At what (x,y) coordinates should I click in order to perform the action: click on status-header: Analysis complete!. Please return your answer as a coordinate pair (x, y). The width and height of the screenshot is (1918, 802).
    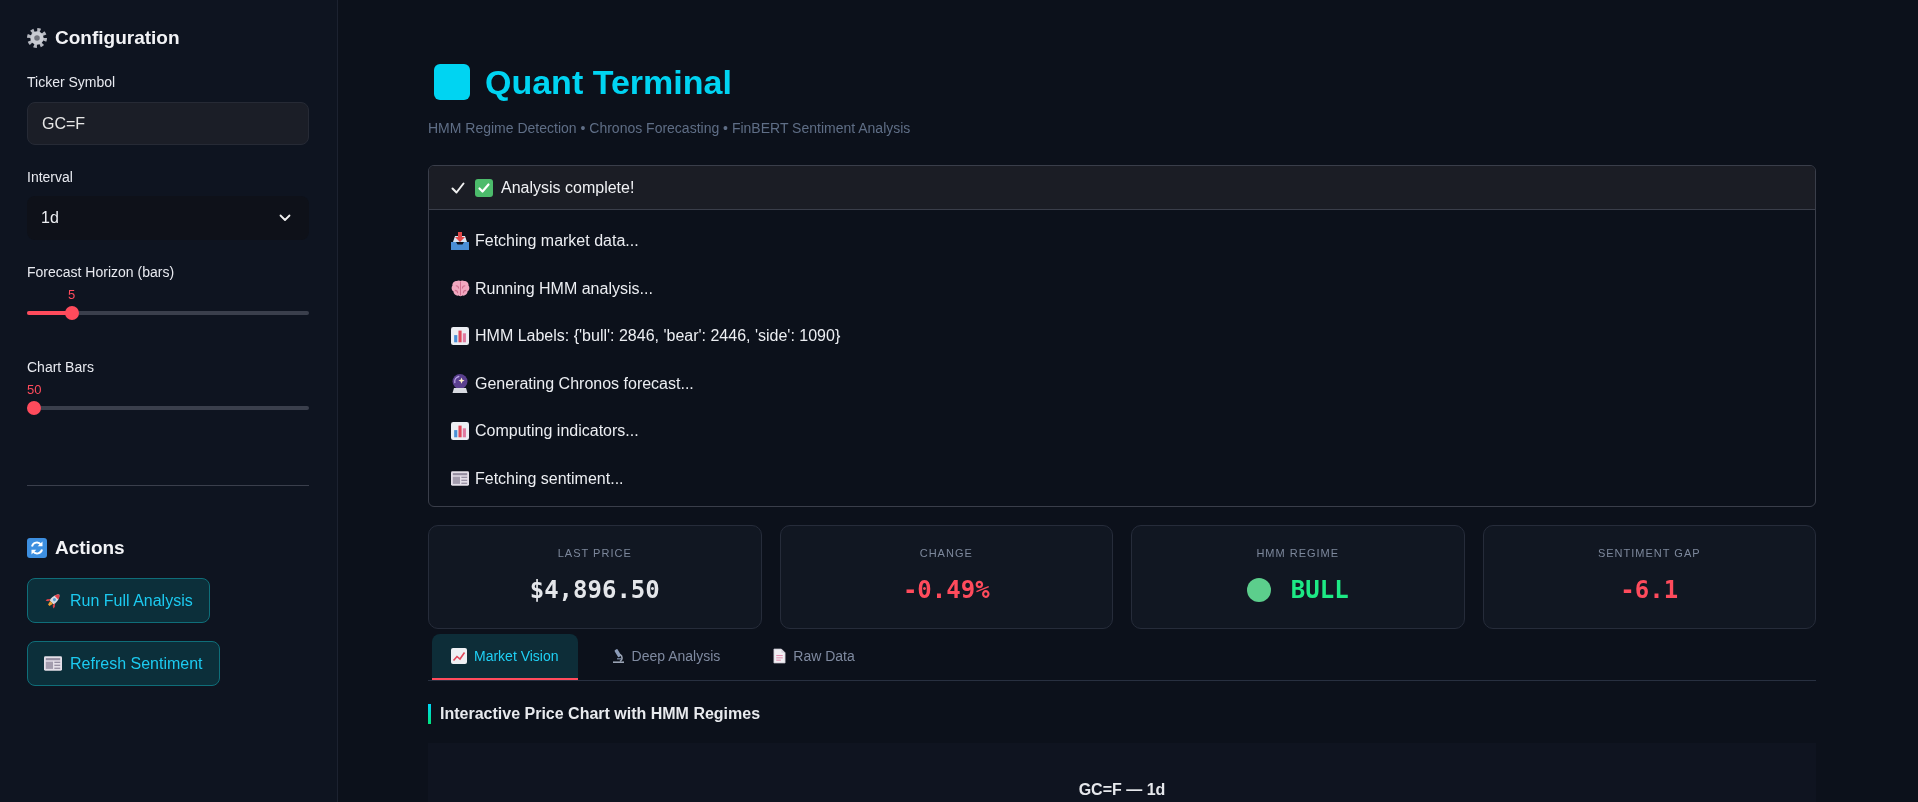
    Looking at the image, I should click on (1122, 188).